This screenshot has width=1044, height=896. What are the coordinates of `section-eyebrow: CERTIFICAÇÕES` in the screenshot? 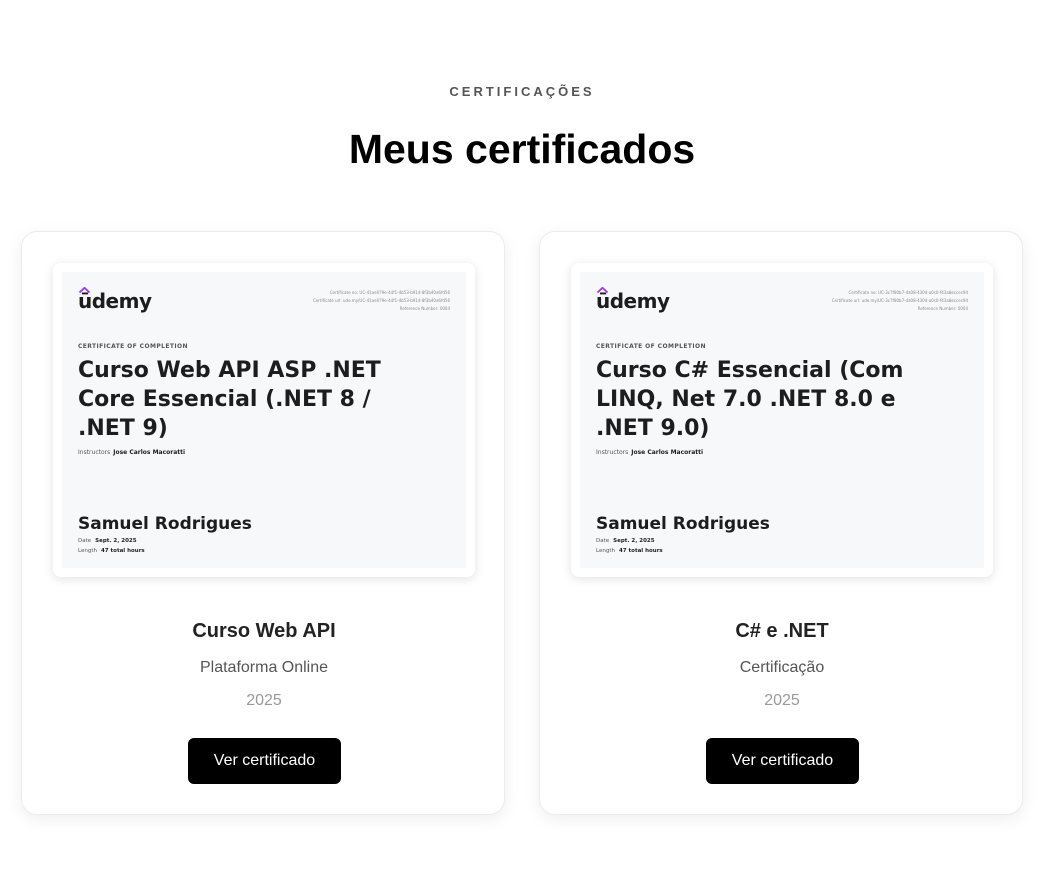 It's located at (522, 91).